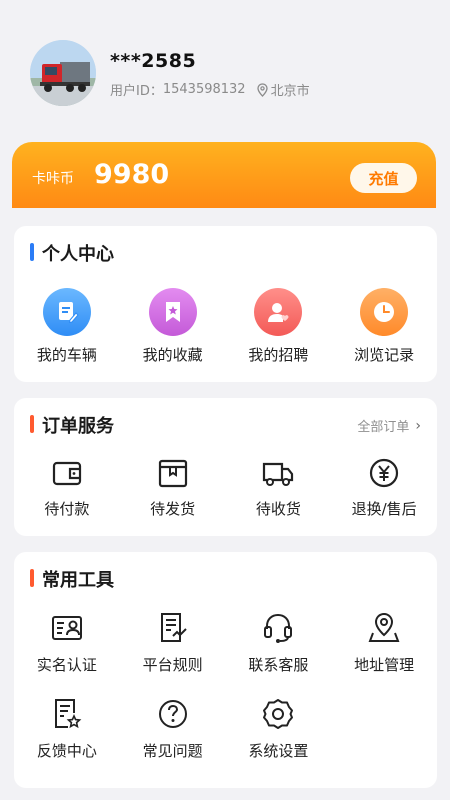 The width and height of the screenshot is (450, 800). I want to click on recharge-button: 充值, so click(383, 178).